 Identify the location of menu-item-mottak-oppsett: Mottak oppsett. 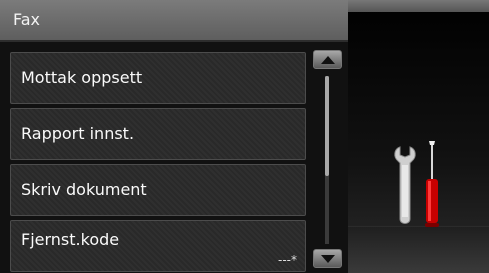
(158, 78).